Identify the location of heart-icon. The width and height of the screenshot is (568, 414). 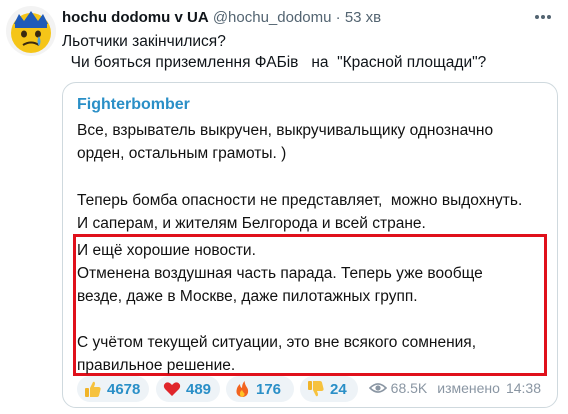
(172, 389).